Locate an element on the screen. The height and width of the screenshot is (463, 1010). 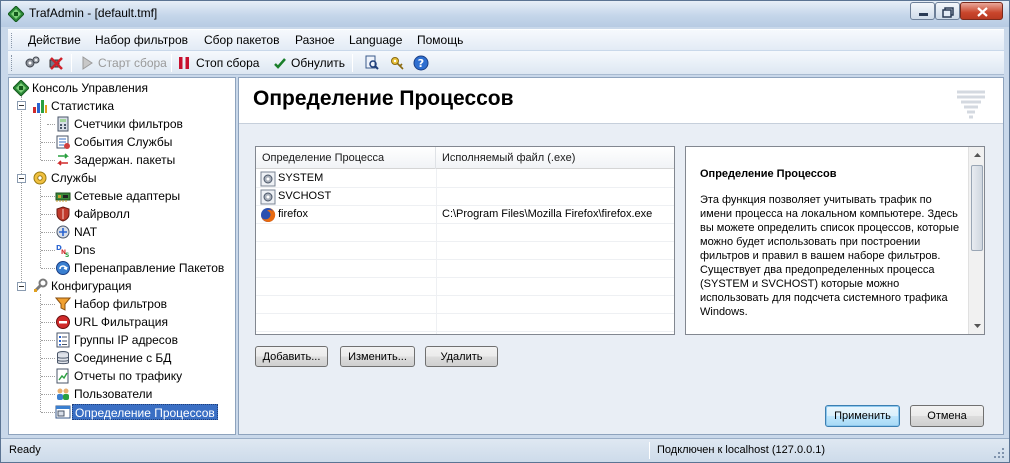
report-icon is located at coordinates (62, 376).